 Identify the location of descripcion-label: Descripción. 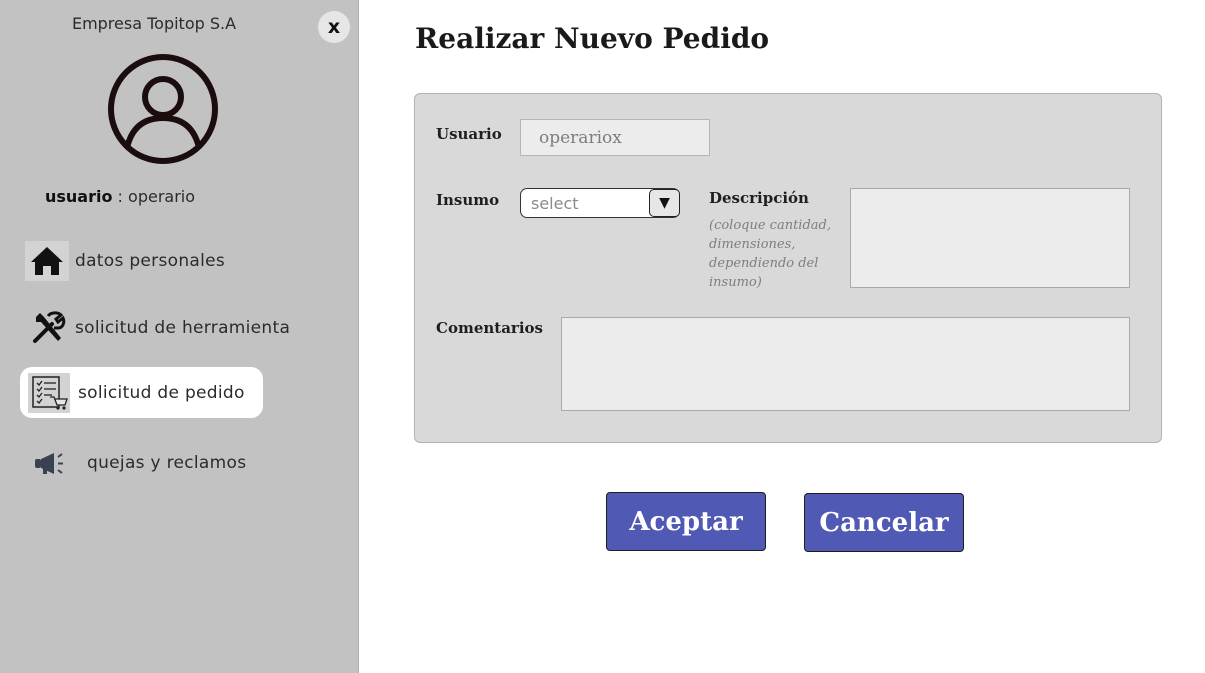
(759, 198).